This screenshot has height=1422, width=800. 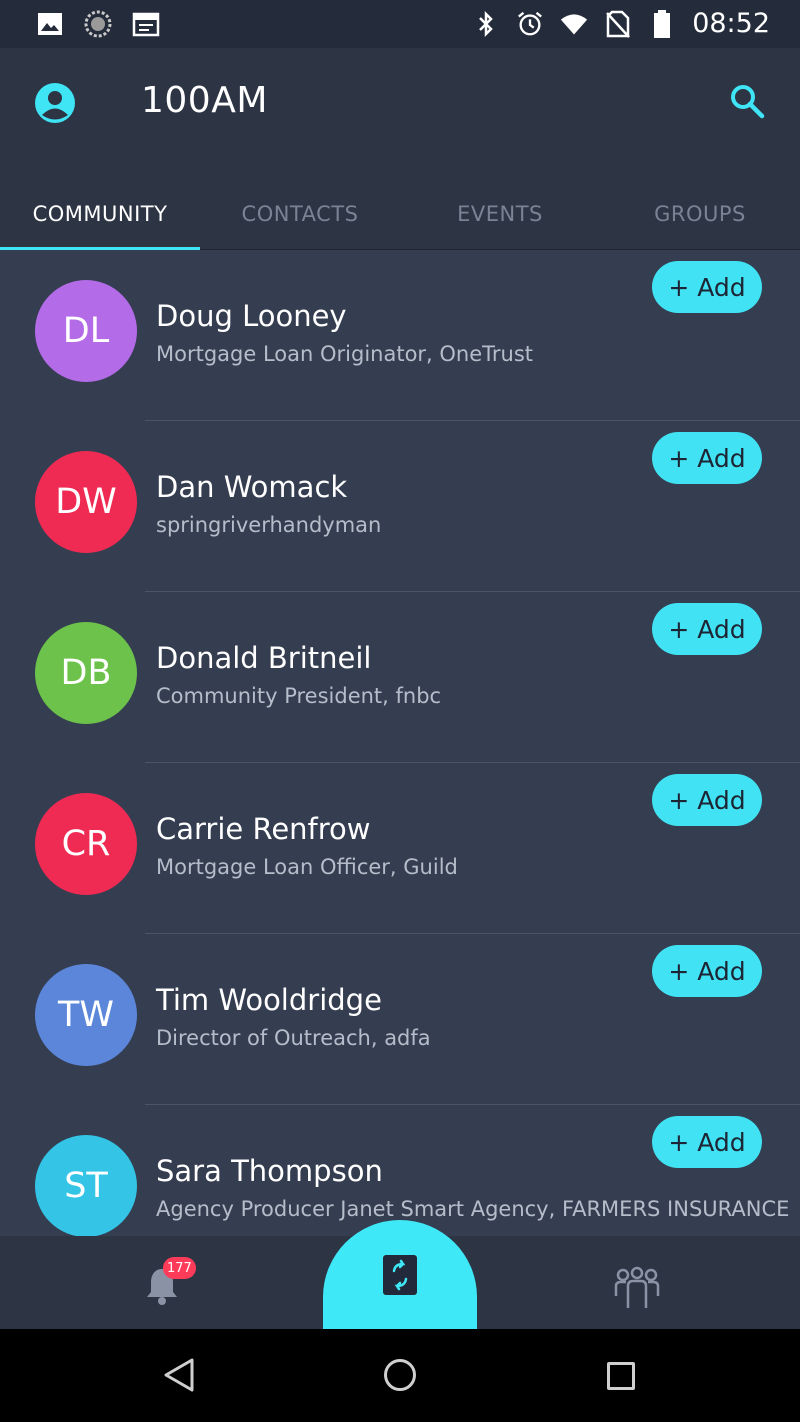 I want to click on person-name: Doug Looney, so click(x=251, y=316).